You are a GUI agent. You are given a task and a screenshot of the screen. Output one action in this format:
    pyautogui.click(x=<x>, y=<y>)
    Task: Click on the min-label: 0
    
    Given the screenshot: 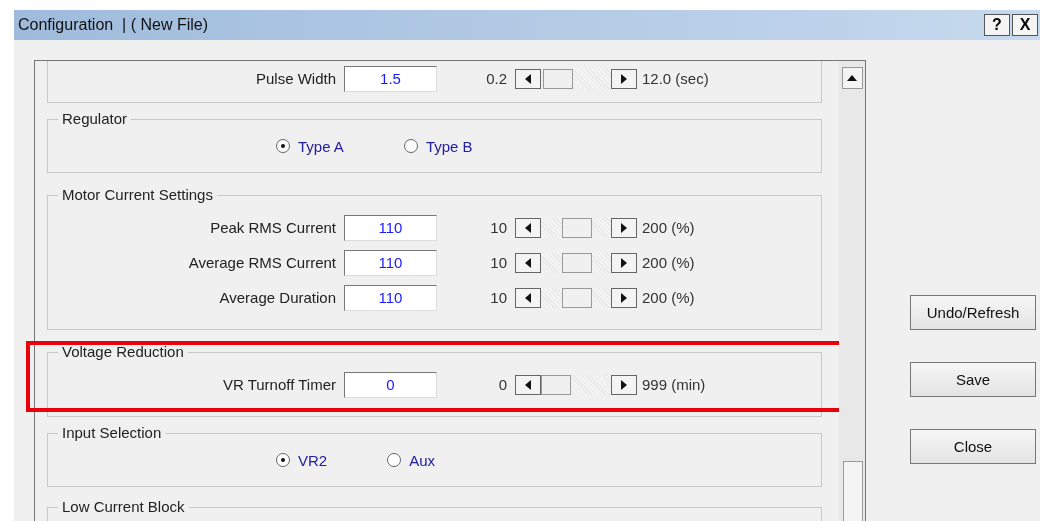 What is the action you would take?
    pyautogui.click(x=502, y=384)
    